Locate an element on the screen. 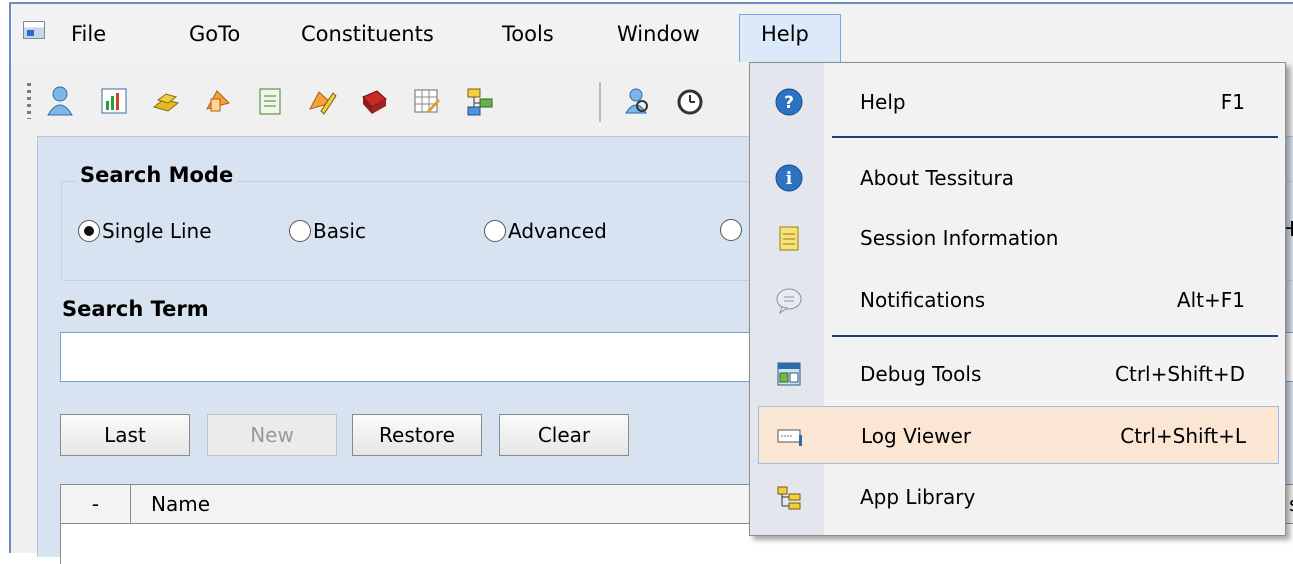  app-library-icon is located at coordinates (789, 498).